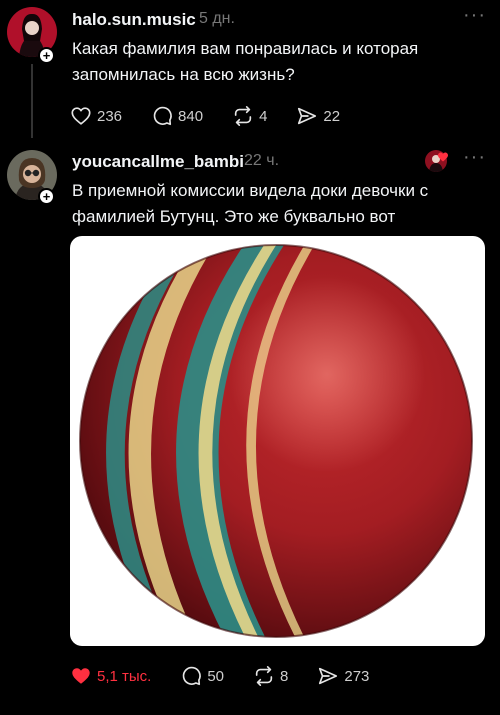  I want to click on post1-text-line1: Какая фамилия вам понравилась и которая, so click(245, 48).